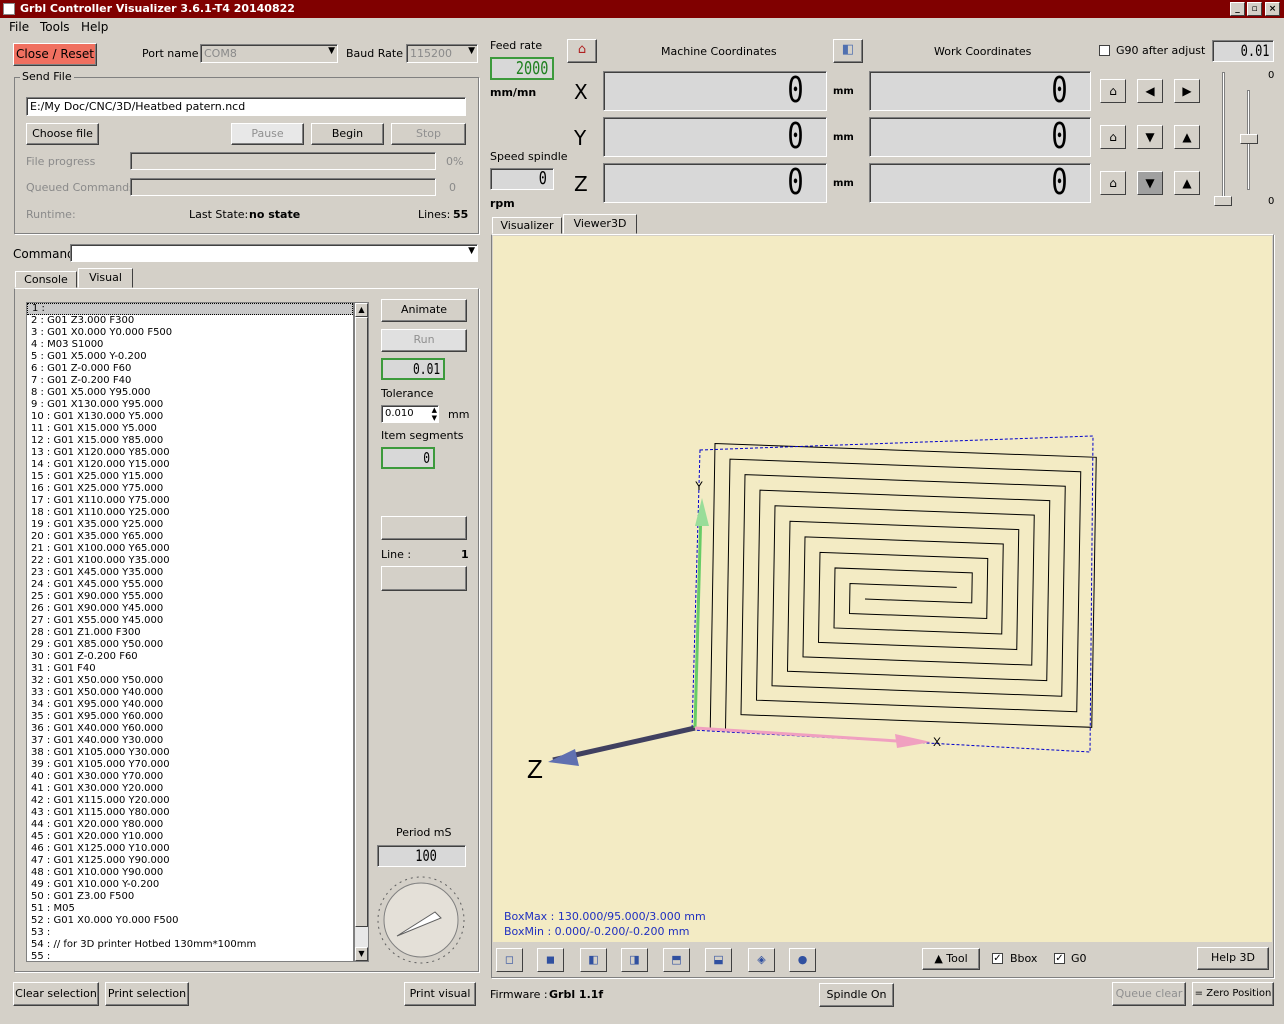 The height and width of the screenshot is (1024, 1284). I want to click on view-bottom-button: ⬓, so click(718, 960).